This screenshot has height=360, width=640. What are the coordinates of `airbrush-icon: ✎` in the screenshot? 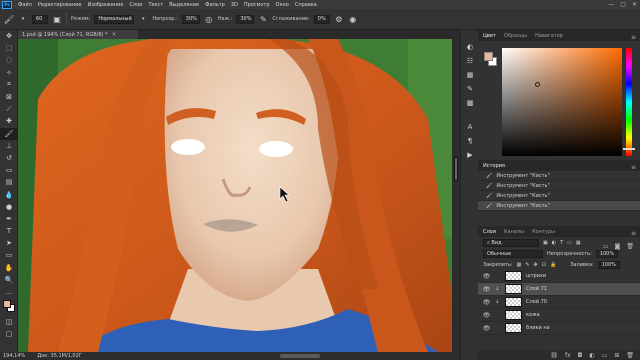 It's located at (263, 19).